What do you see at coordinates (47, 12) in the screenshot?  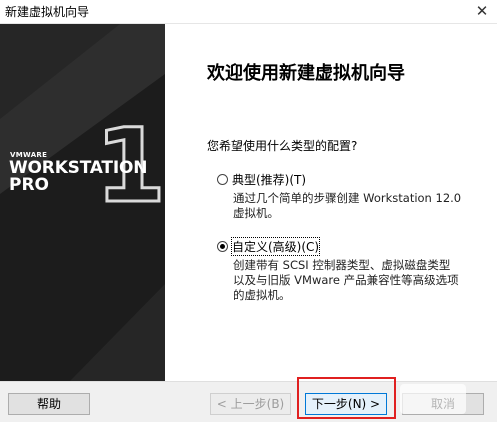 I see `window-title: 新建虚拟机向导` at bounding box center [47, 12].